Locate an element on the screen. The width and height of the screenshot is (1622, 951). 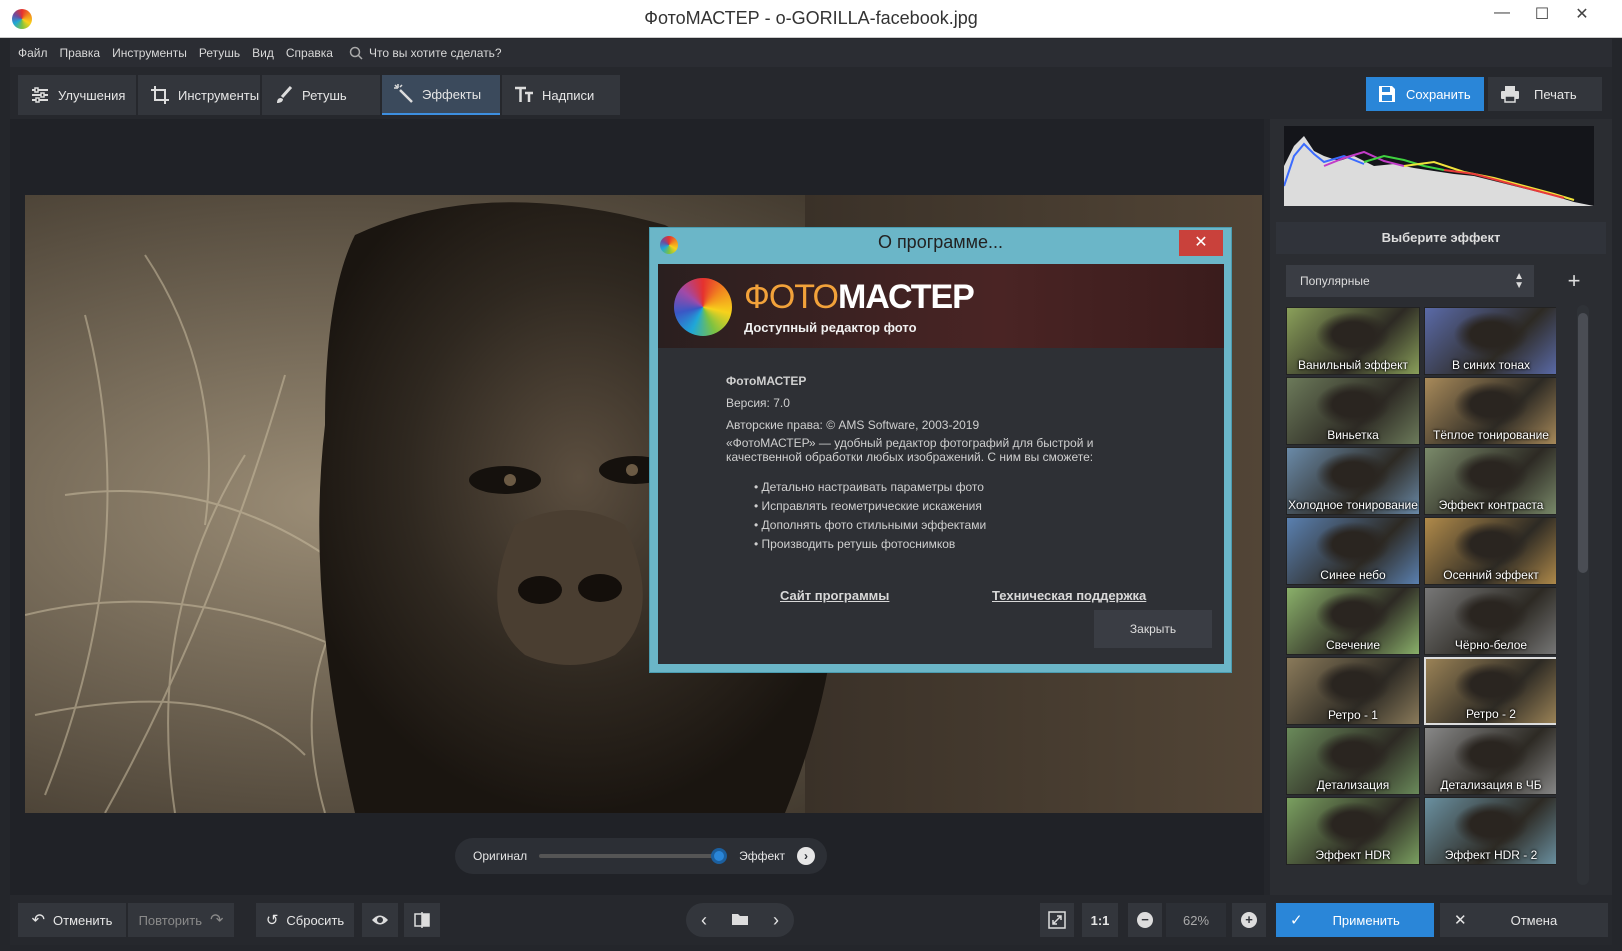
effect-thumb-label: Детализация в ЧБ is located at coordinates (1491, 785).